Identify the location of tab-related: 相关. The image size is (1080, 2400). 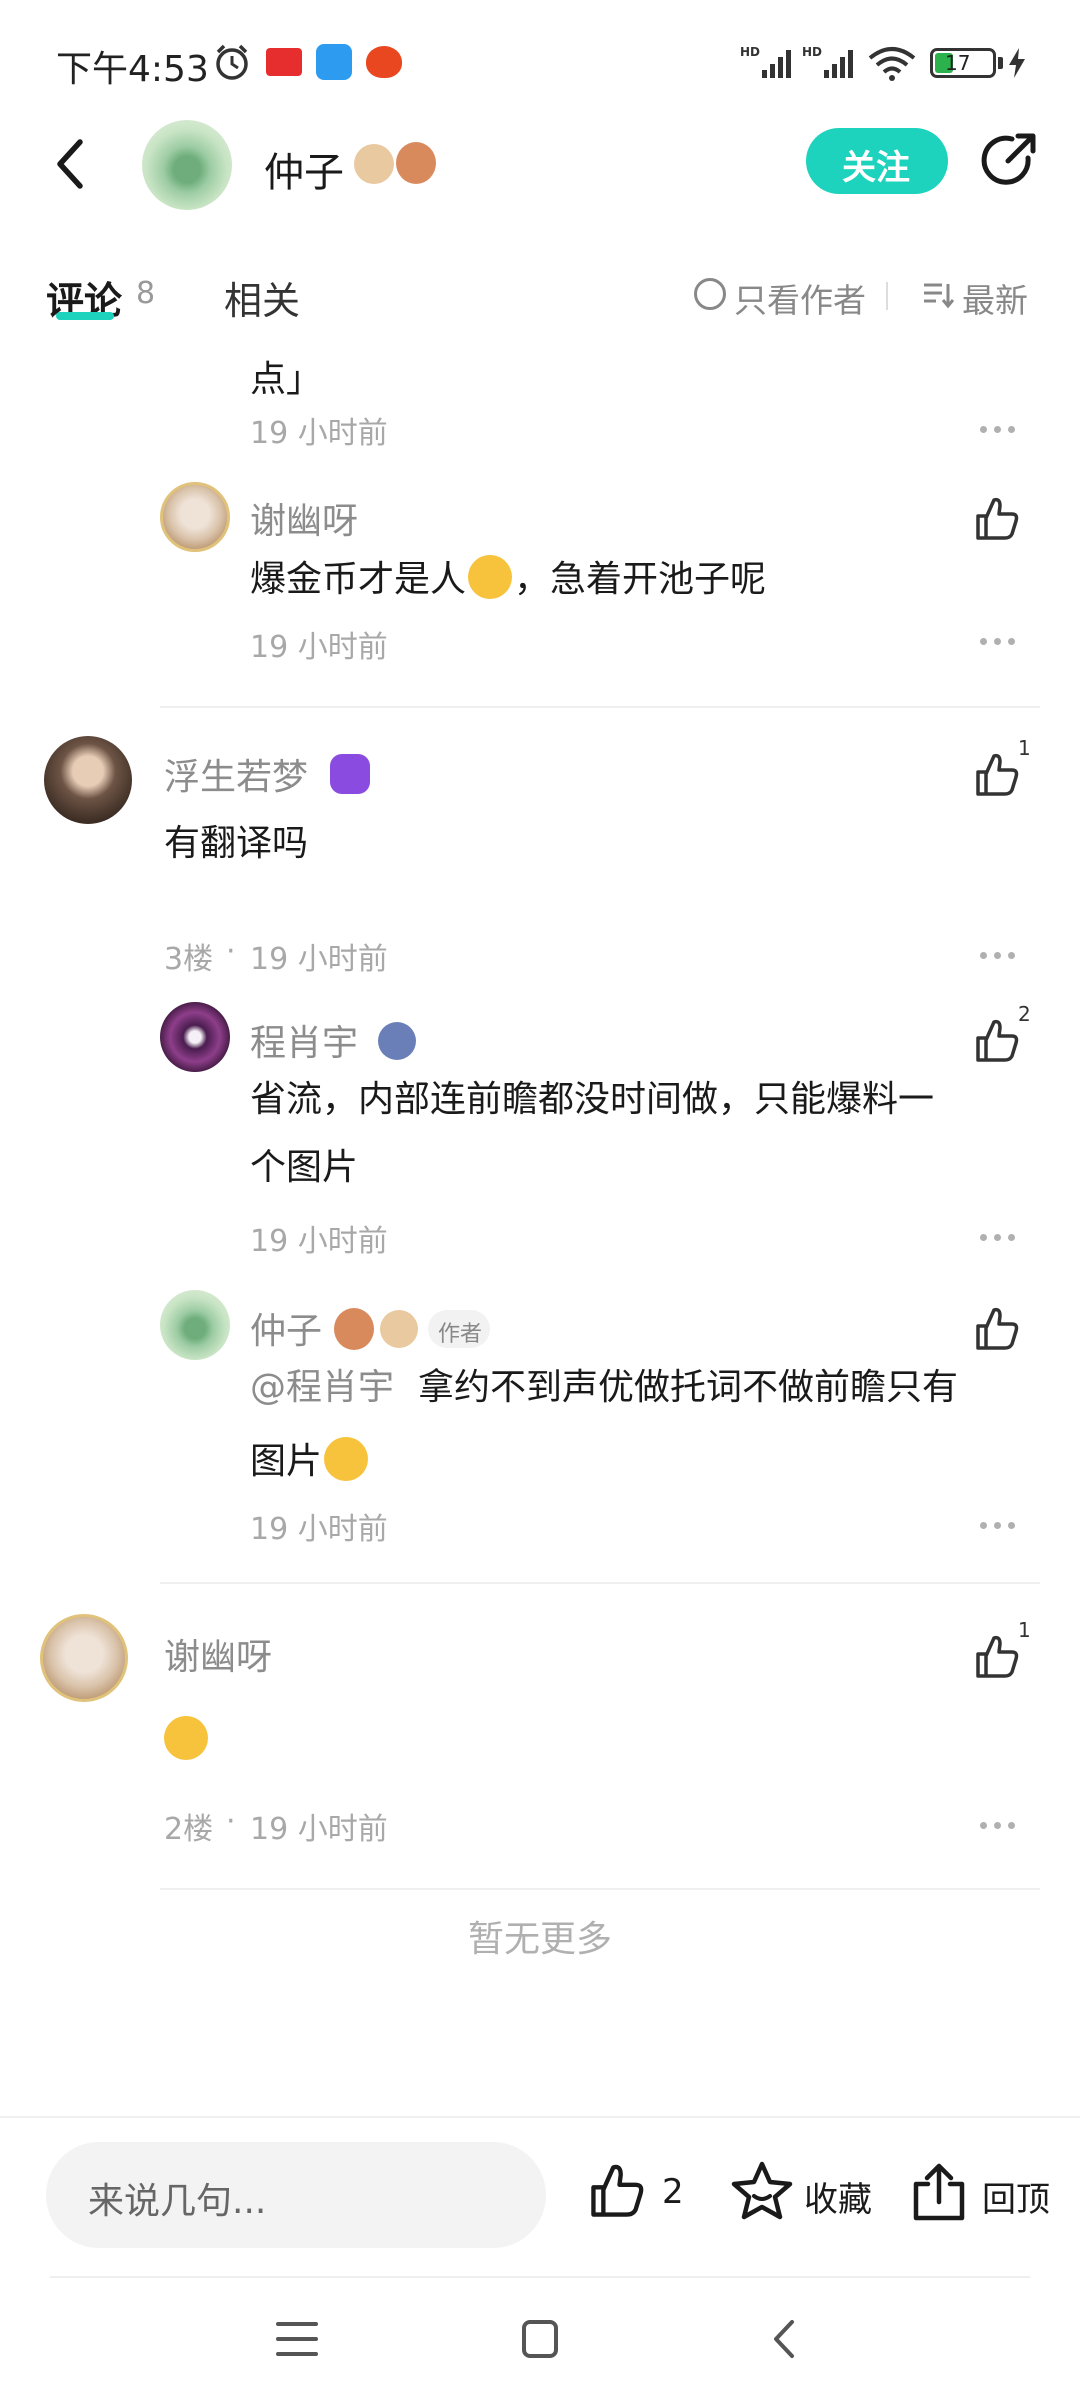
(262, 297).